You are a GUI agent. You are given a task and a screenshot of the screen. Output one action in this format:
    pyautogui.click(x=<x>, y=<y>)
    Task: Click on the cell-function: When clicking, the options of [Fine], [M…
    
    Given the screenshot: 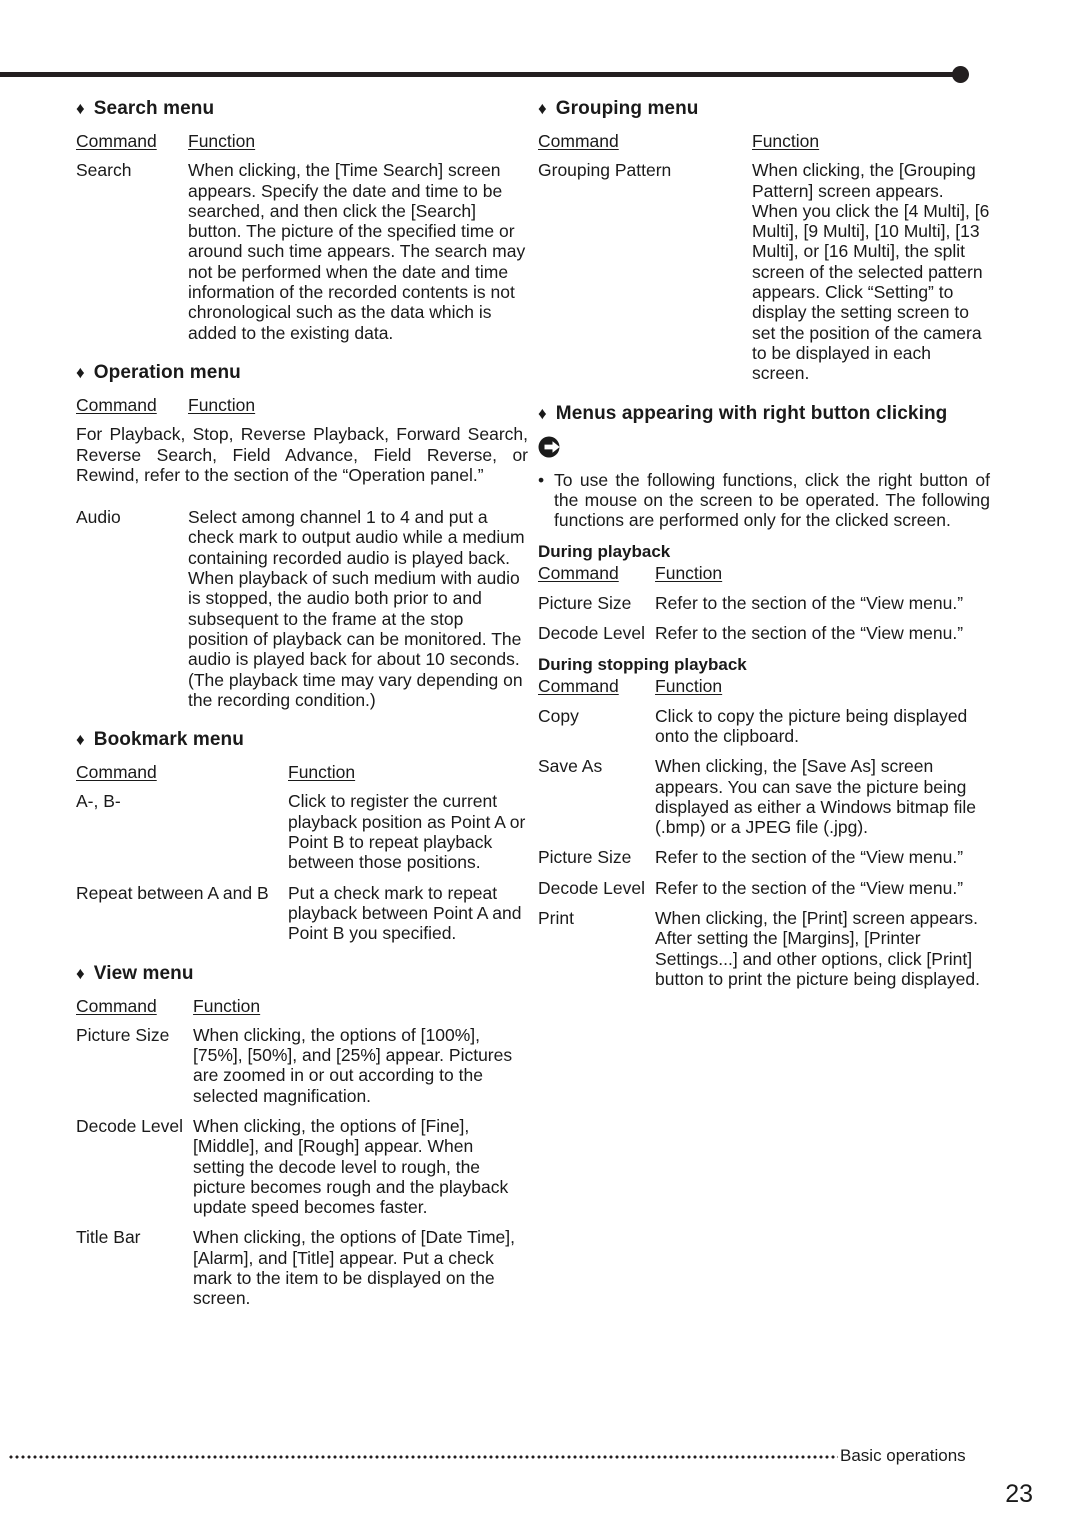 What is the action you would take?
    pyautogui.click(x=351, y=1166)
    